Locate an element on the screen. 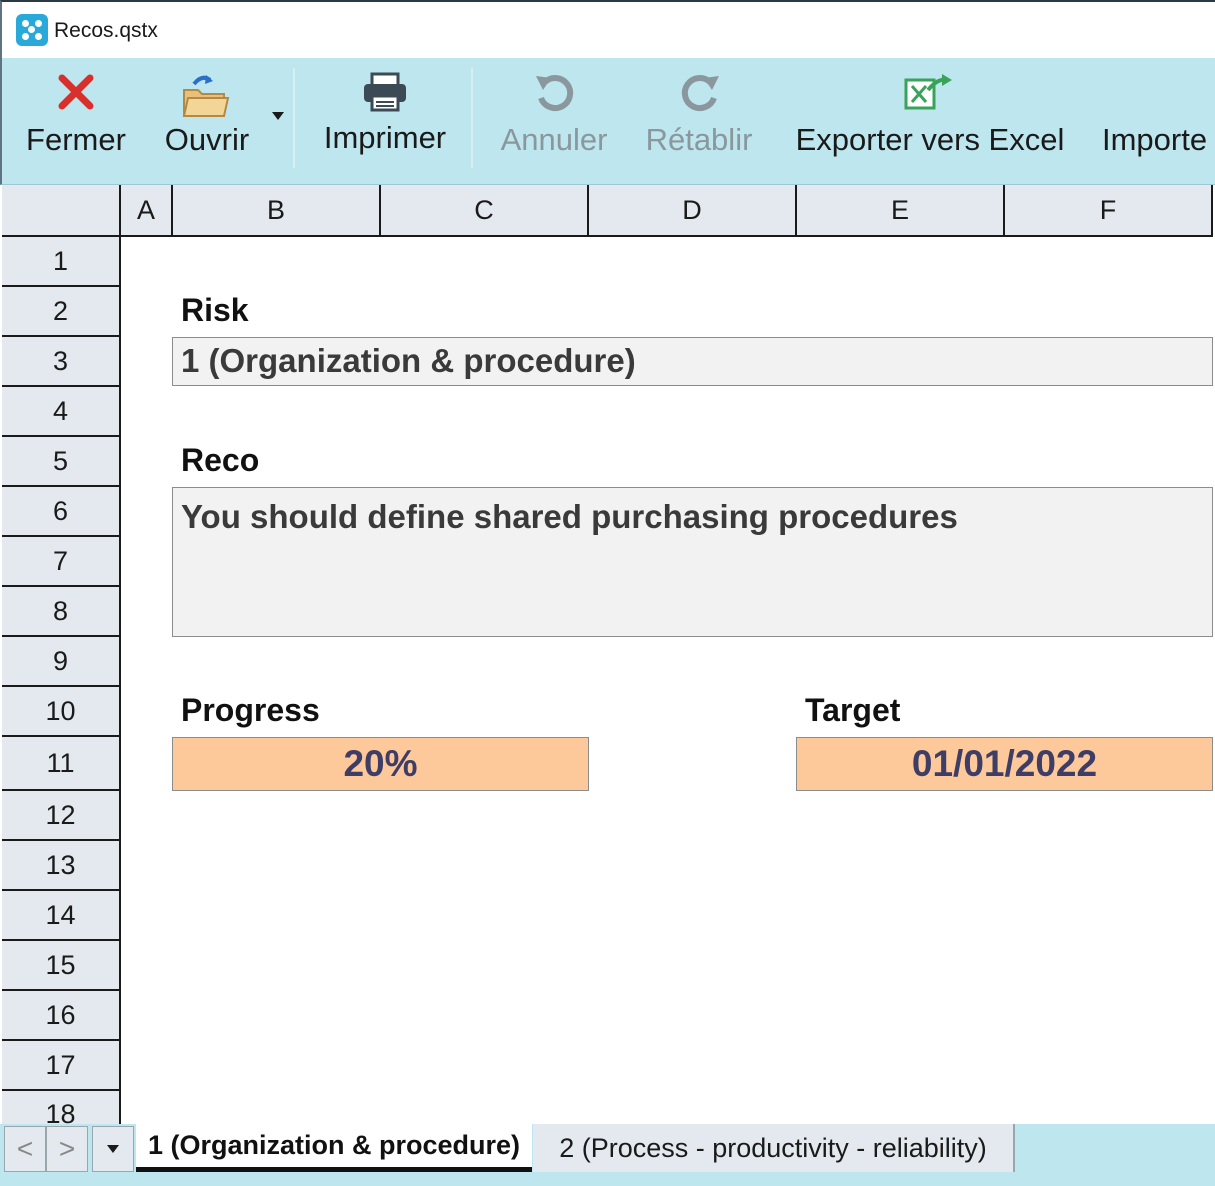 This screenshot has height=1186, width=1215. sheet-tab-1: 1 (Organization & procedure) is located at coordinates (334, 1148).